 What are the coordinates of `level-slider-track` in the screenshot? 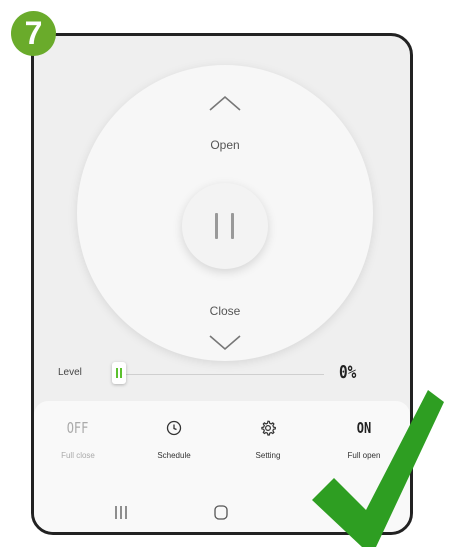 It's located at (223, 374).